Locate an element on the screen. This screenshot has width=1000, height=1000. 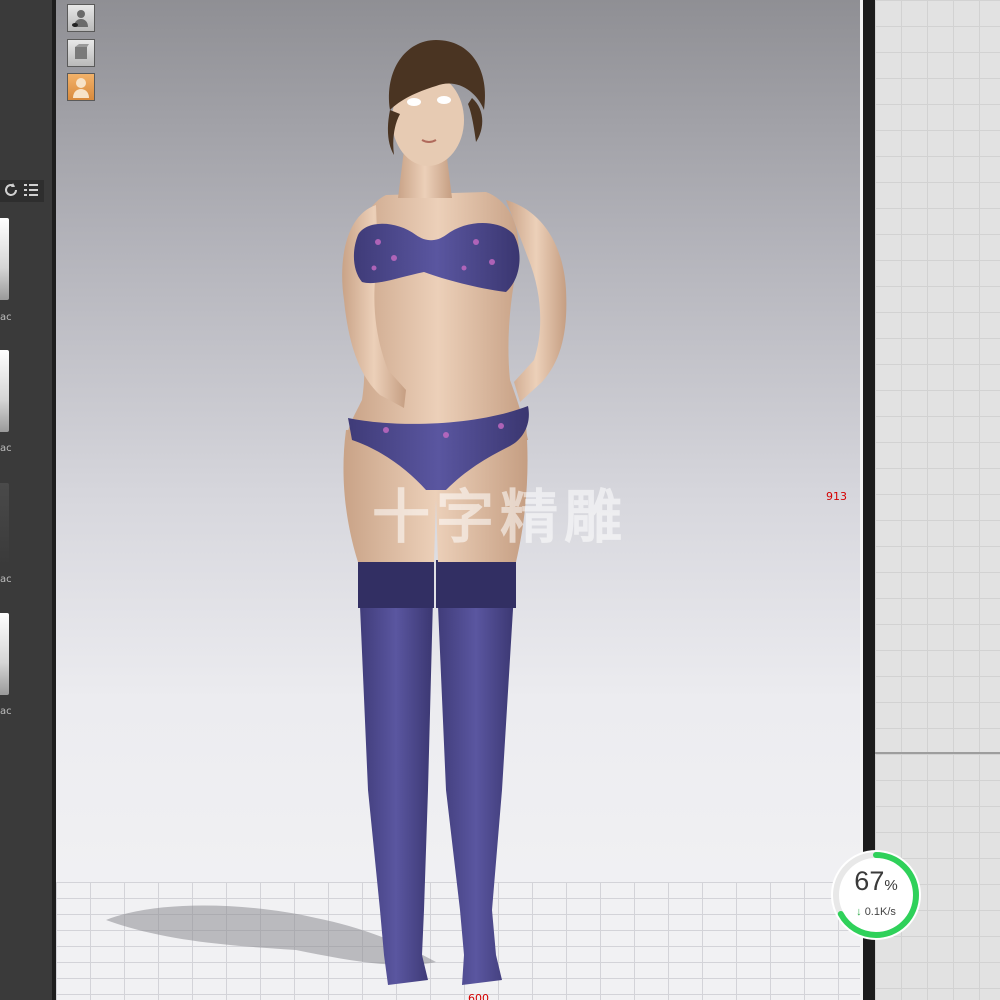
library-toolbar is located at coordinates (22, 191).